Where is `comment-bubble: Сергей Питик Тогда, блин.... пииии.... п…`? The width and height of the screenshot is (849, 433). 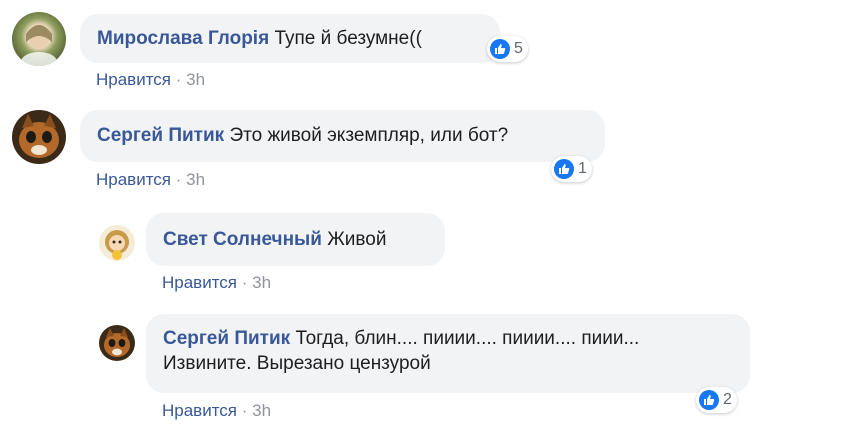
comment-bubble: Сергей Питик Тогда, блин.... пииии.... п… is located at coordinates (448, 353).